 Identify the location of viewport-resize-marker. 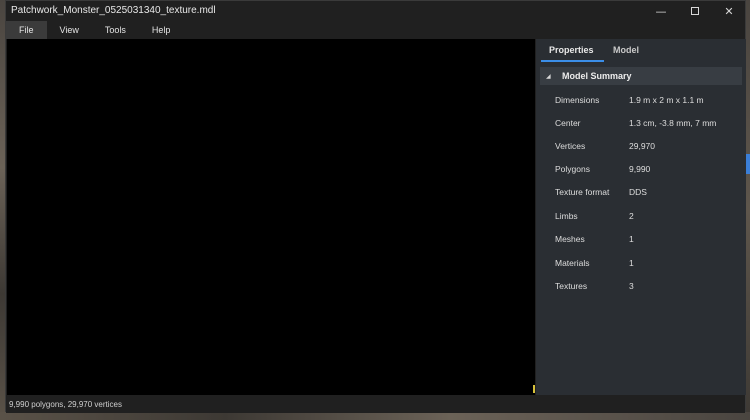
(534, 389).